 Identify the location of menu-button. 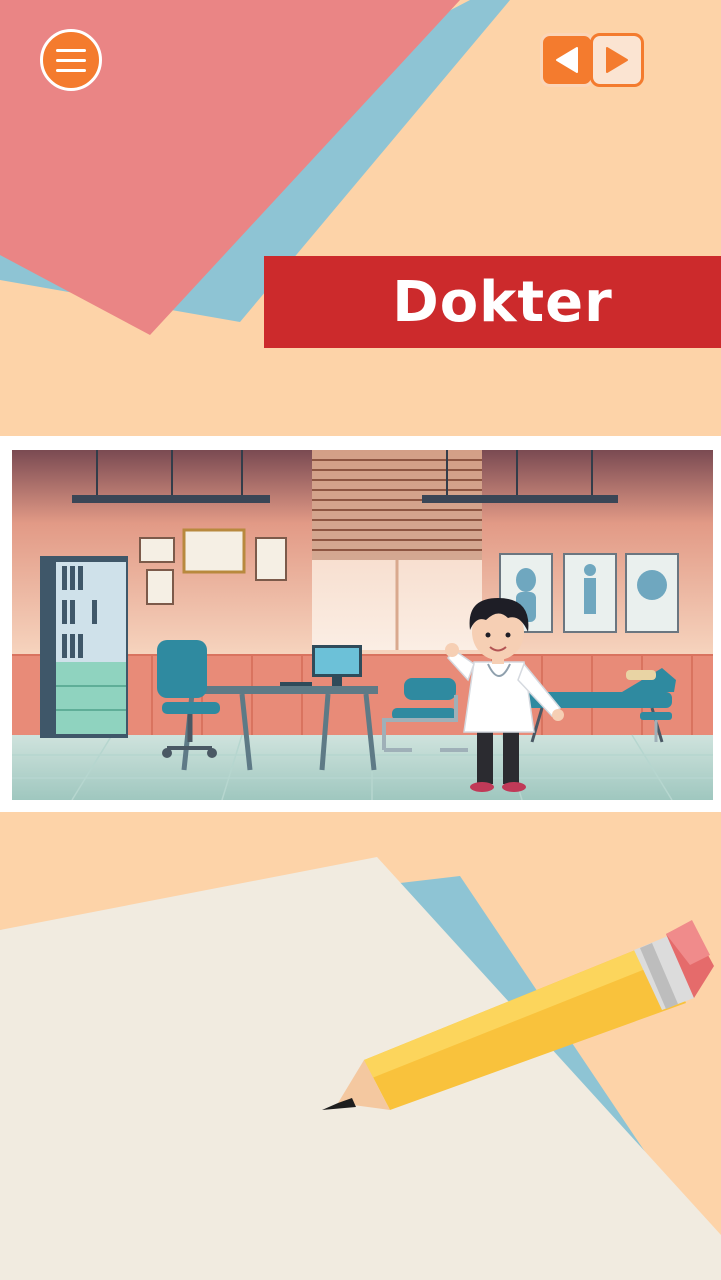
(71, 60).